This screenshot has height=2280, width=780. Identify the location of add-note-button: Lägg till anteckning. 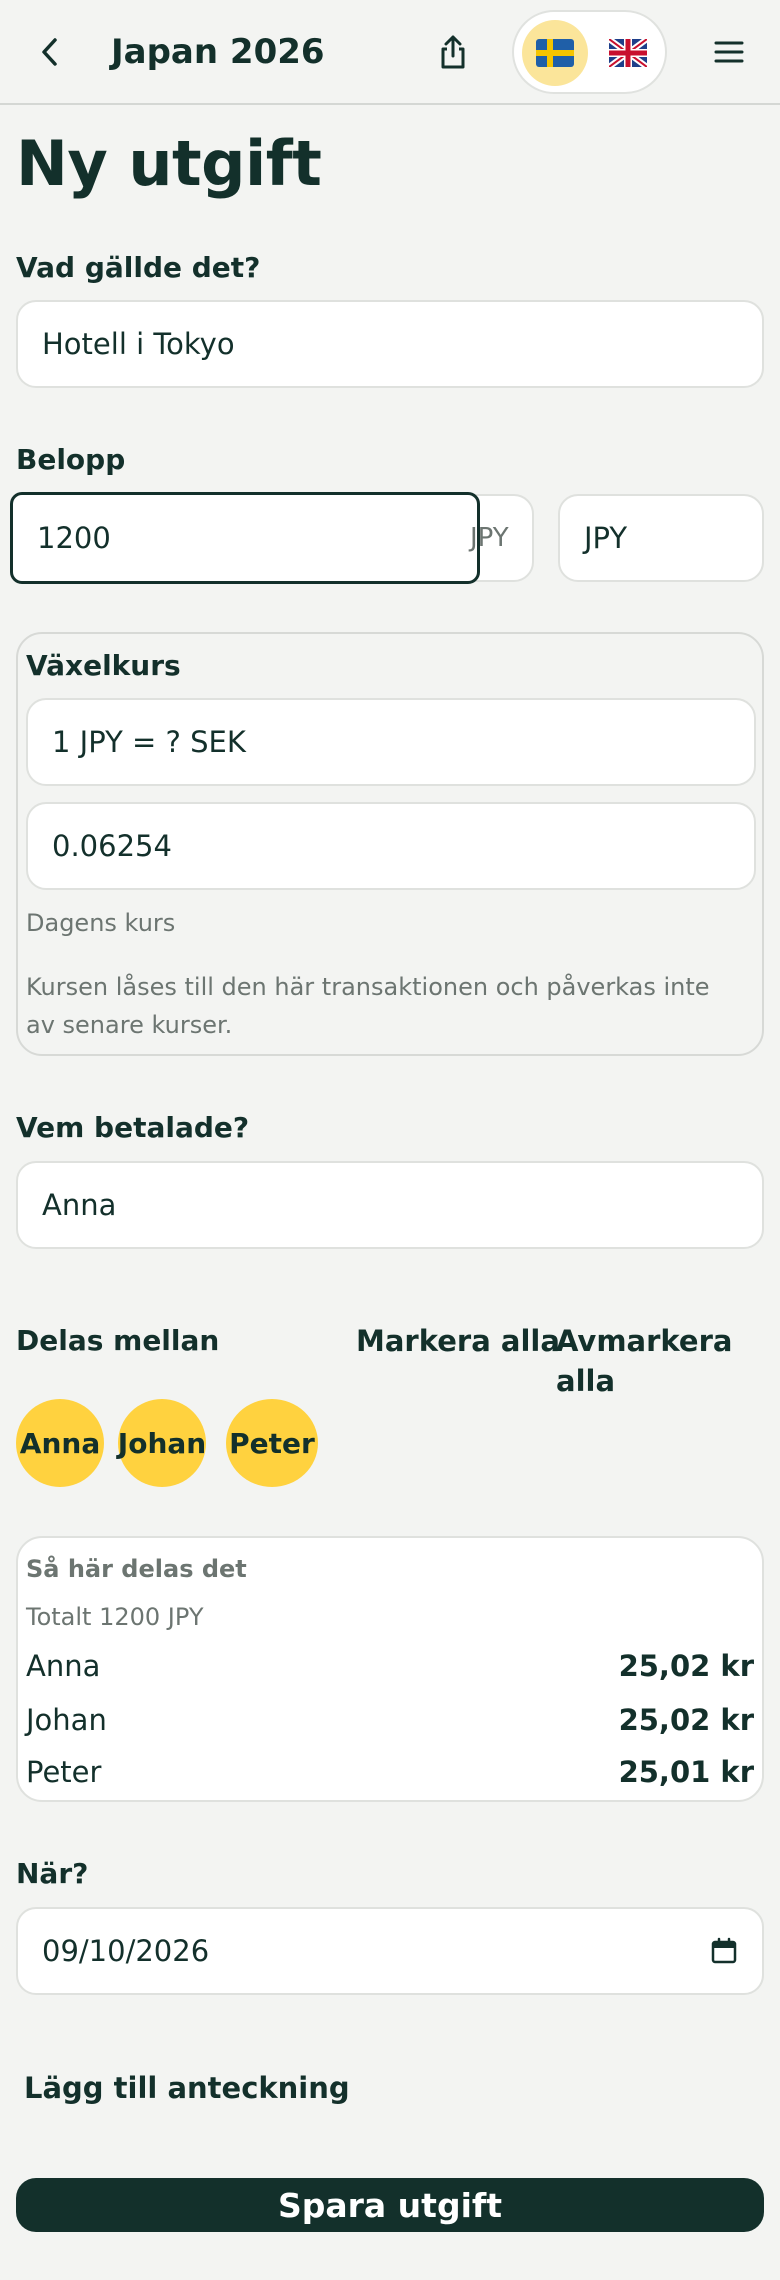
(187, 2088).